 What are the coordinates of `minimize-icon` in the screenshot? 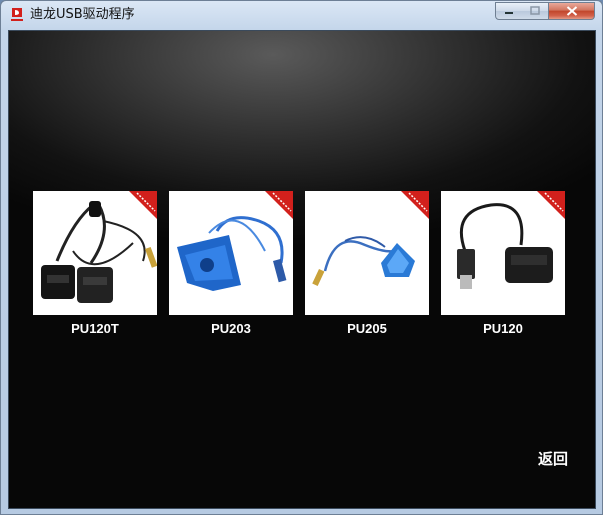 It's located at (509, 13).